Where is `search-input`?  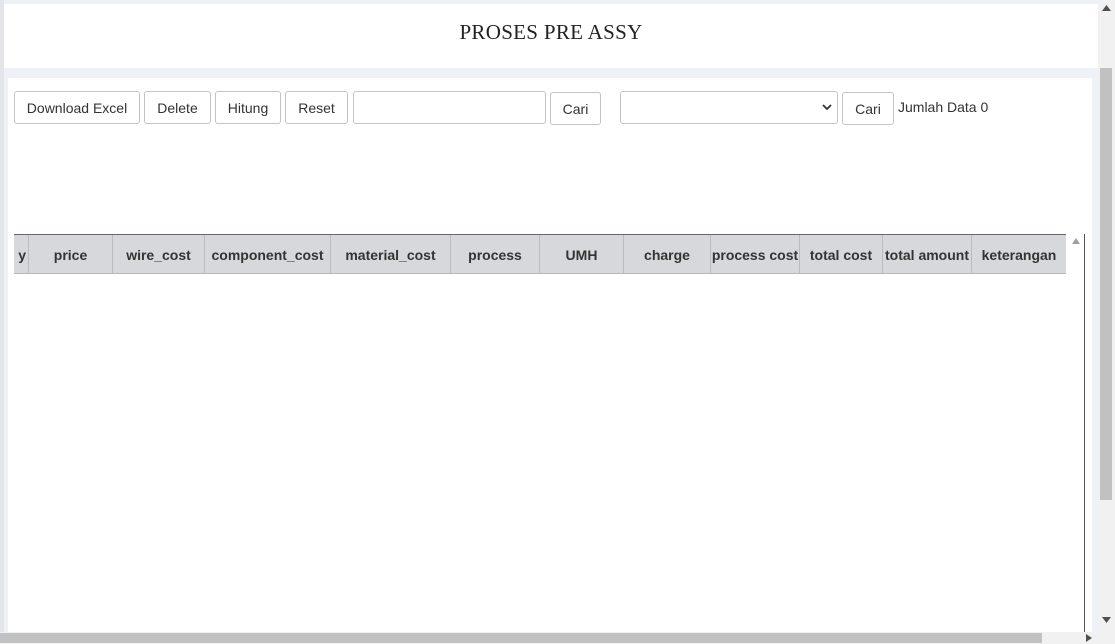
search-input is located at coordinates (449, 107).